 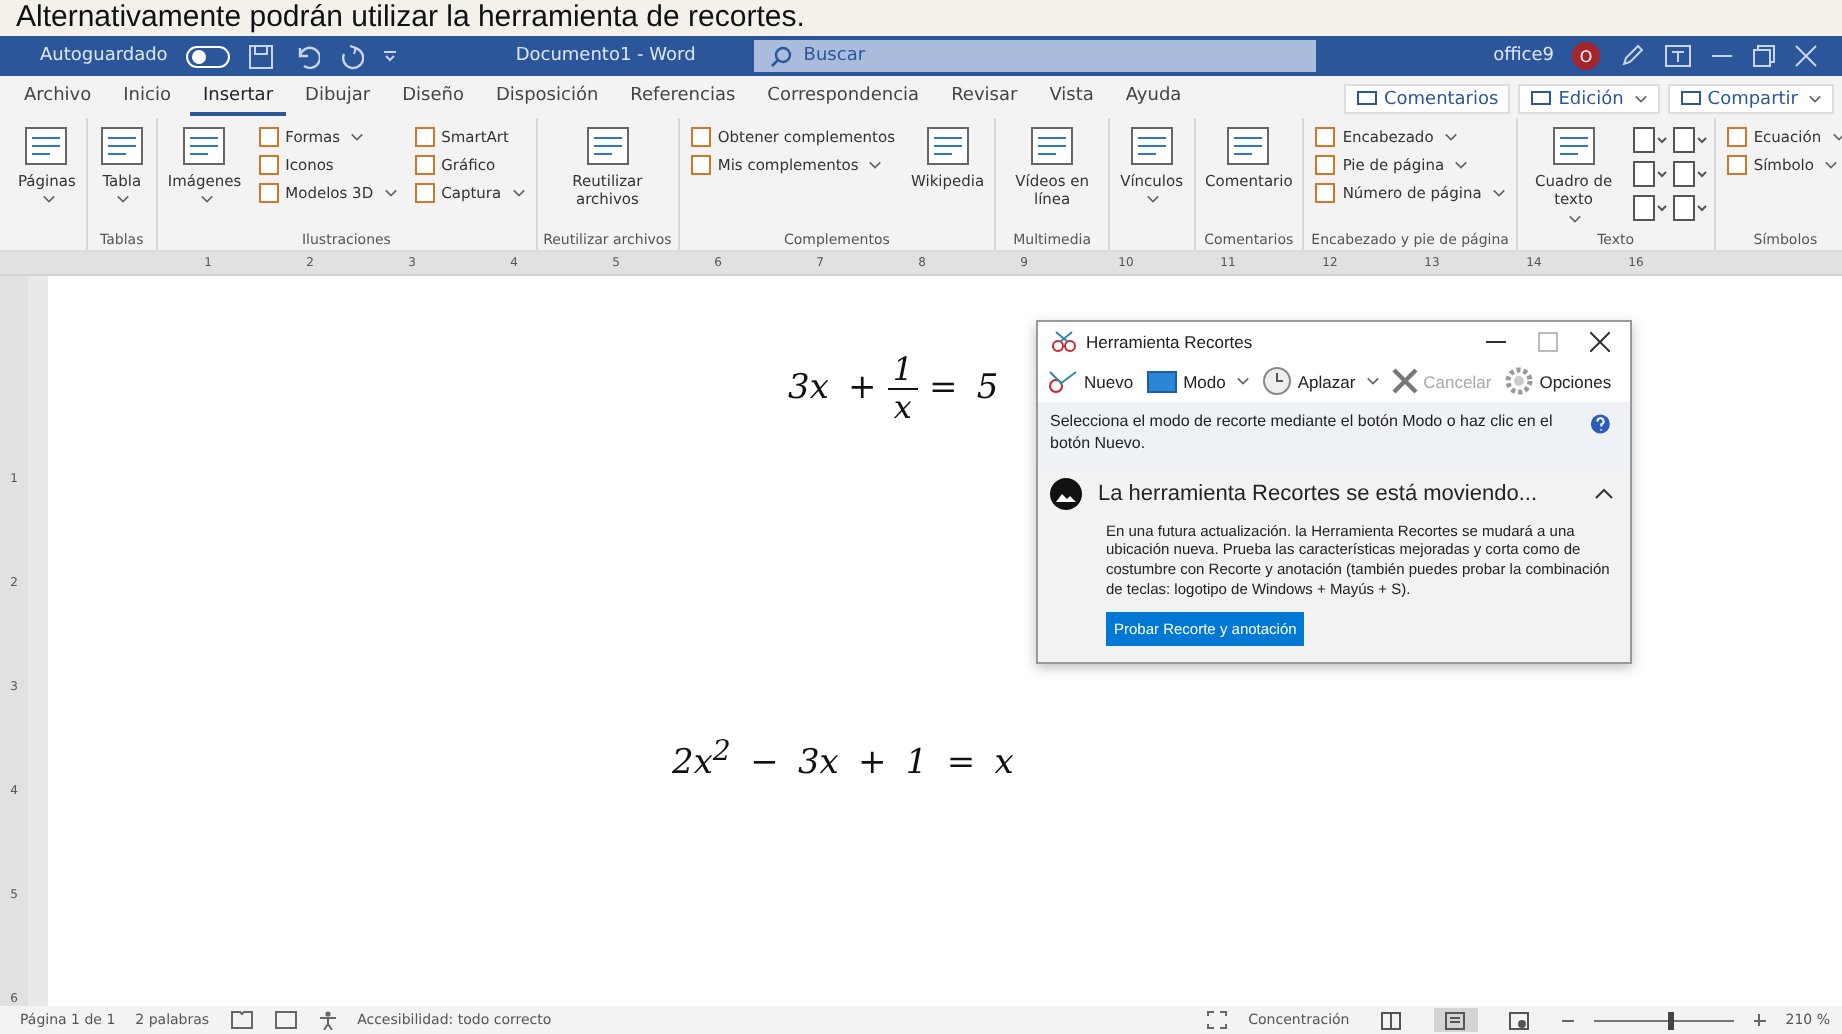 What do you see at coordinates (1599, 424) in the screenshot?
I see `help-icon` at bounding box center [1599, 424].